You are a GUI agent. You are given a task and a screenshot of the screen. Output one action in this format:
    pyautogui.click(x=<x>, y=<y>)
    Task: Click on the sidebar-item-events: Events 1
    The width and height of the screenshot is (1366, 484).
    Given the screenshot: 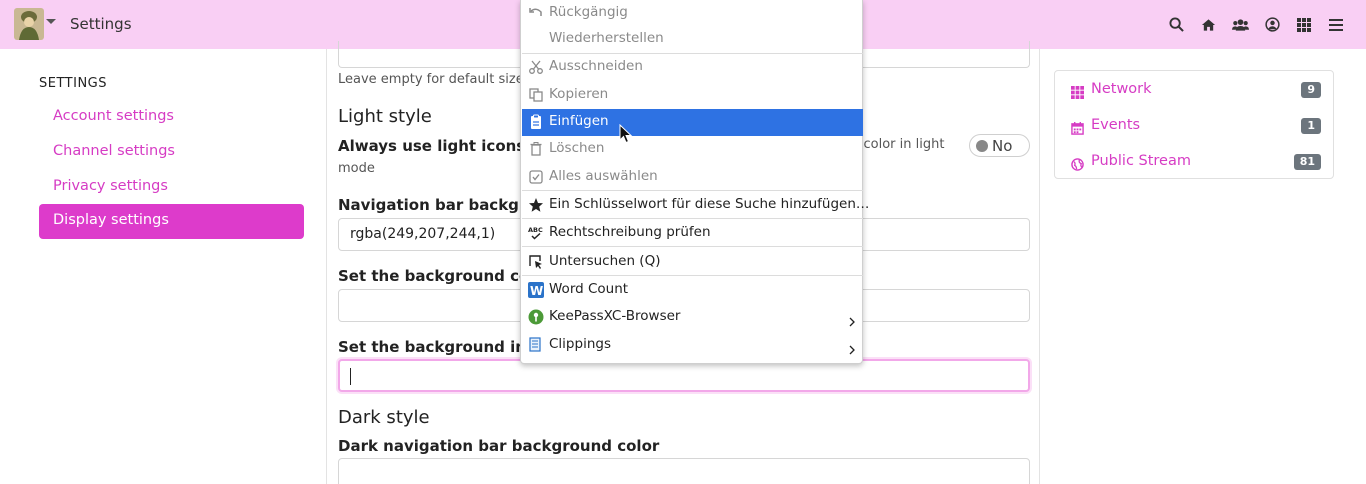 What is the action you would take?
    pyautogui.click(x=1196, y=127)
    